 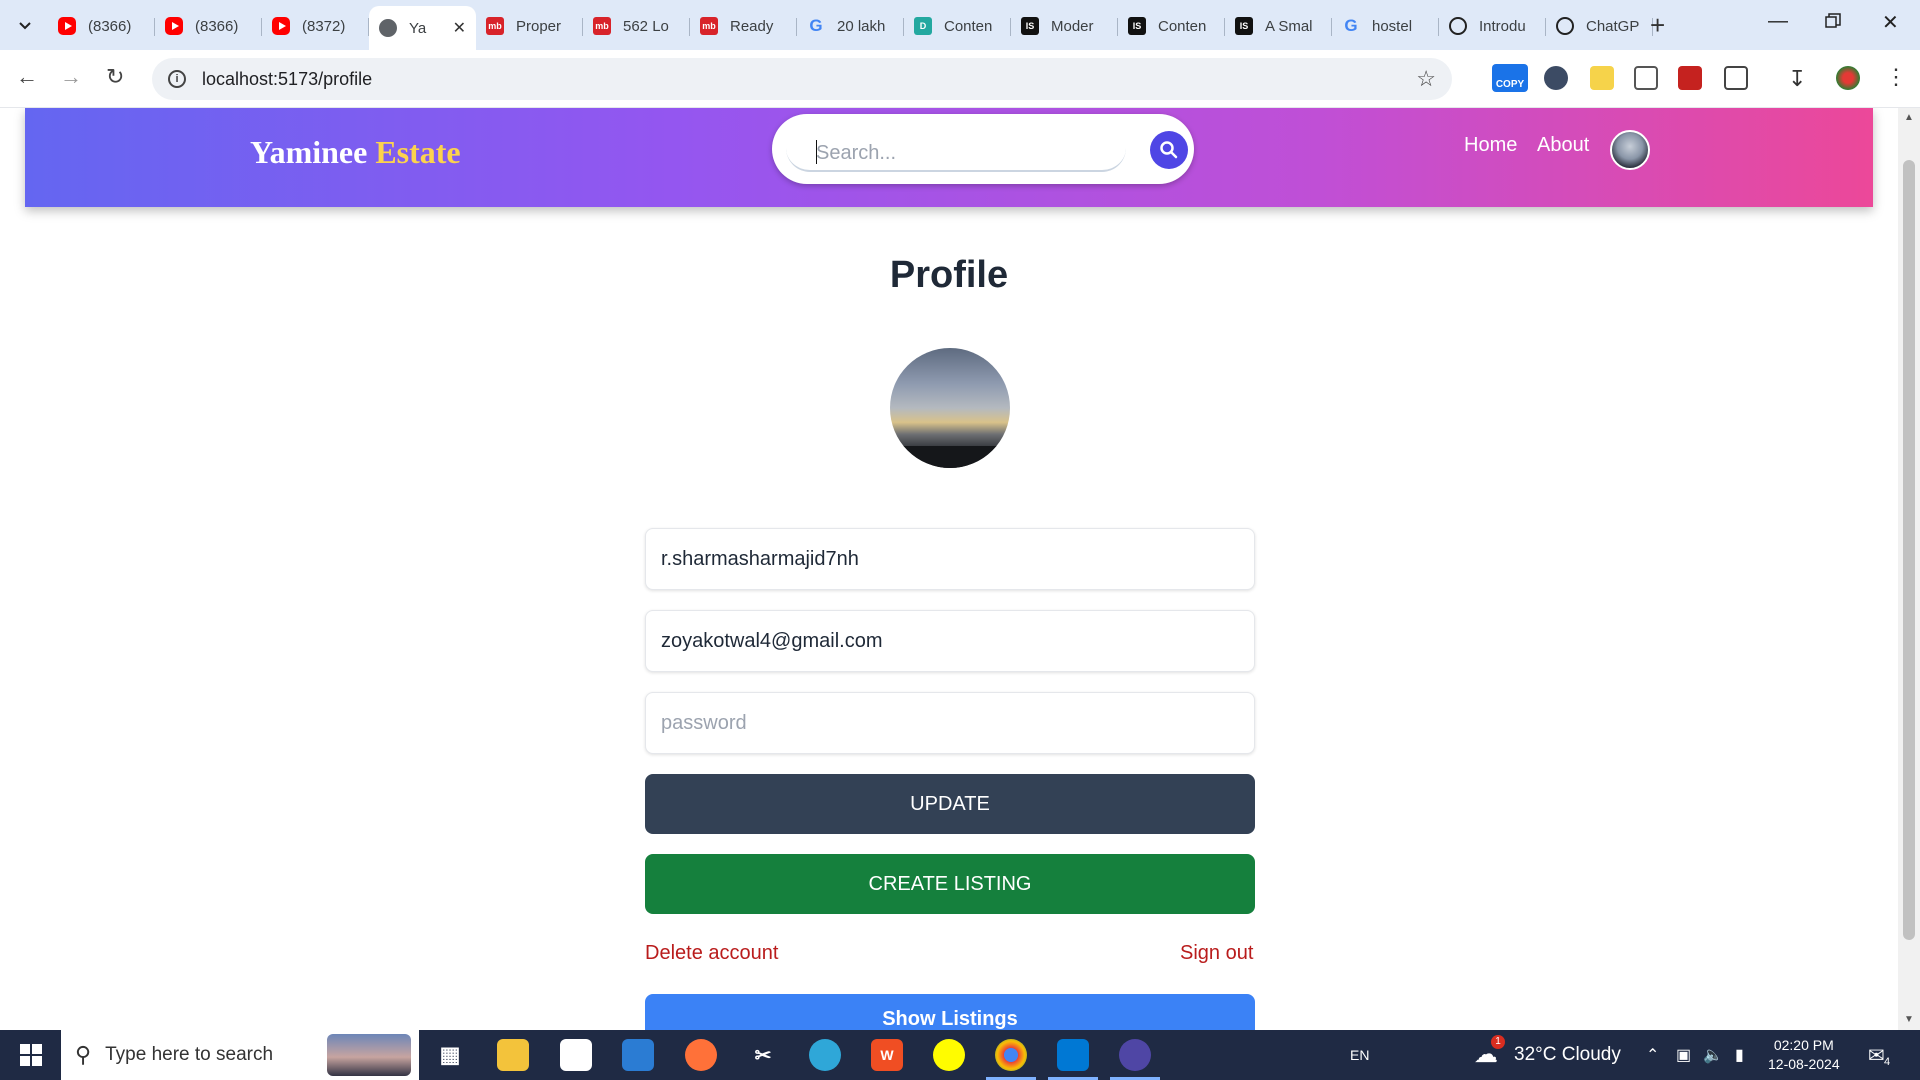 What do you see at coordinates (816, 152) in the screenshot?
I see `text-caret` at bounding box center [816, 152].